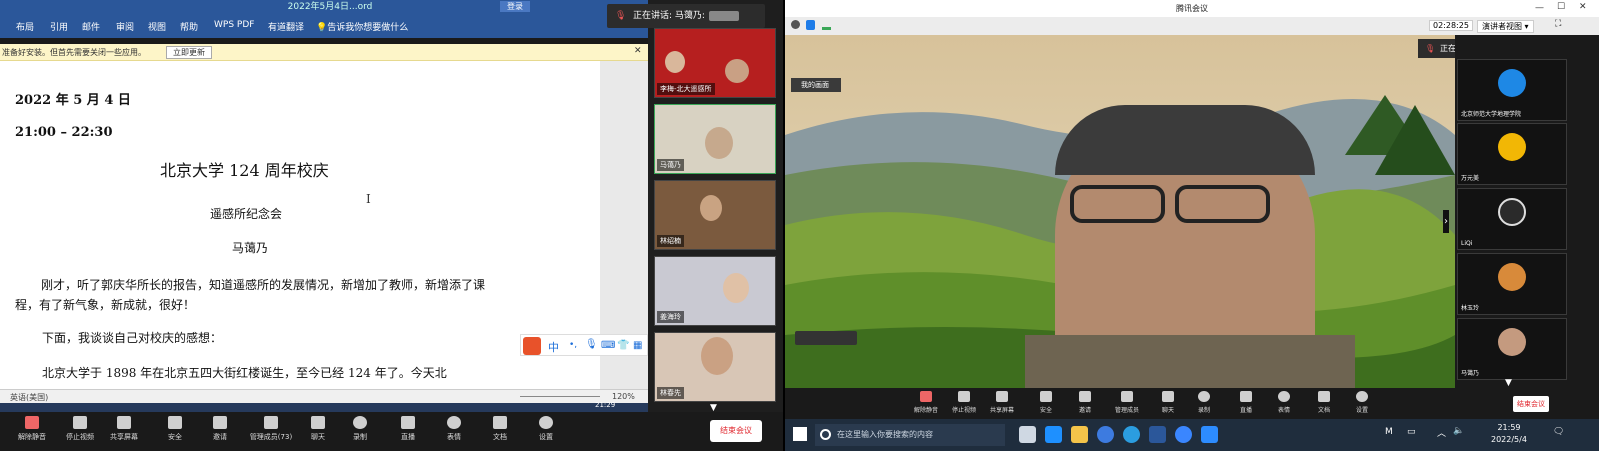 The width and height of the screenshot is (1599, 451). What do you see at coordinates (1117, 204) in the screenshot?
I see `glasses` at bounding box center [1117, 204].